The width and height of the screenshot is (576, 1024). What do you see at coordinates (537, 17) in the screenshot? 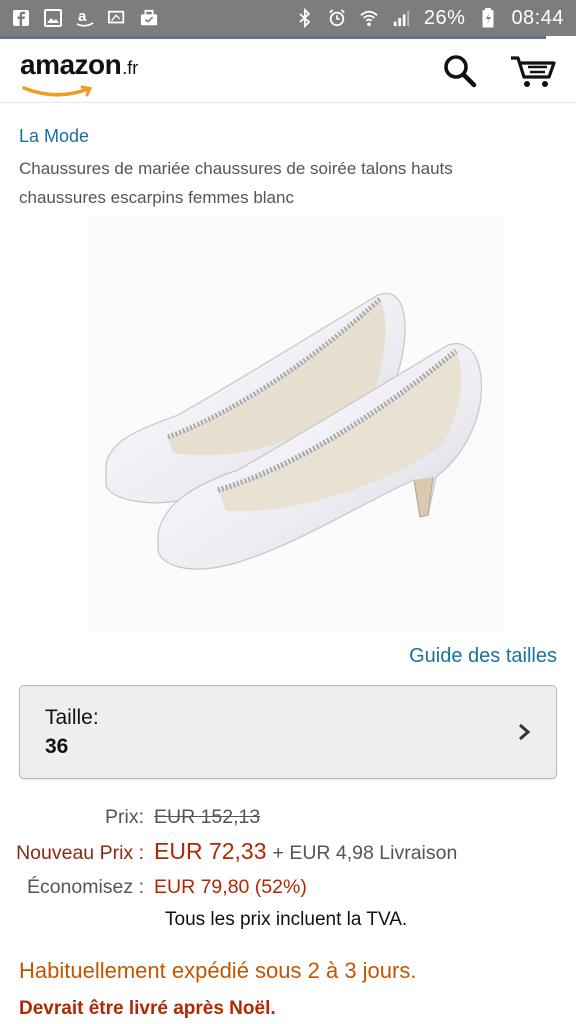
I see `clock: 08:44` at bounding box center [537, 17].